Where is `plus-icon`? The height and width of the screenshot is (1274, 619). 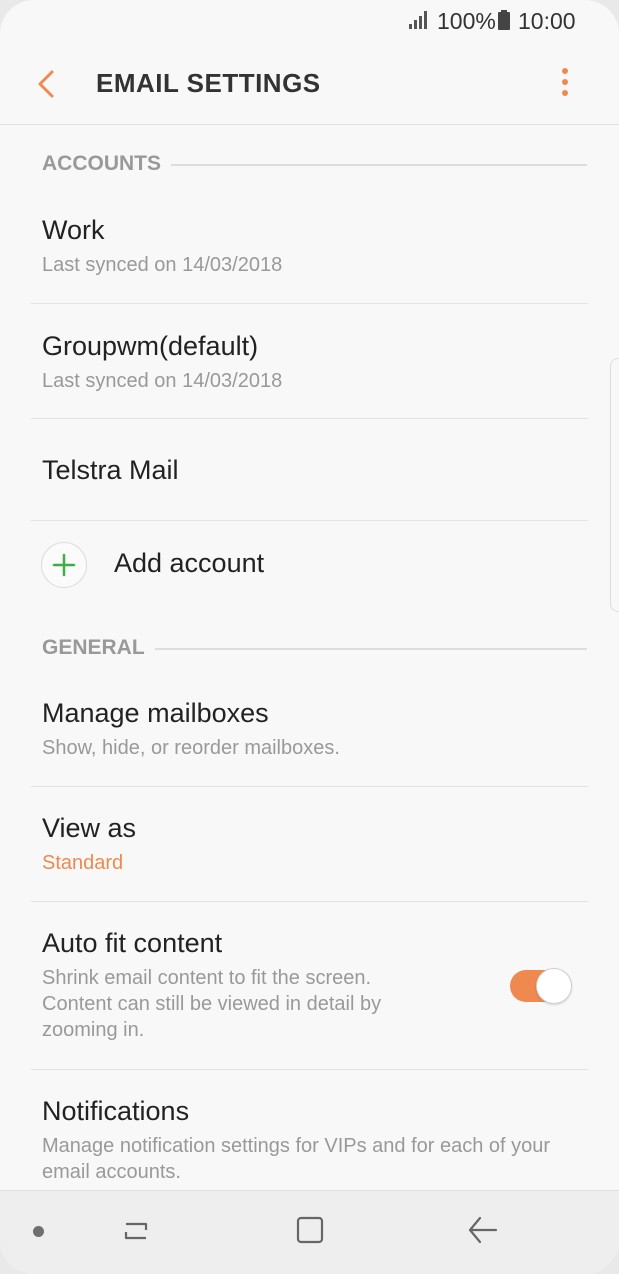 plus-icon is located at coordinates (64, 565).